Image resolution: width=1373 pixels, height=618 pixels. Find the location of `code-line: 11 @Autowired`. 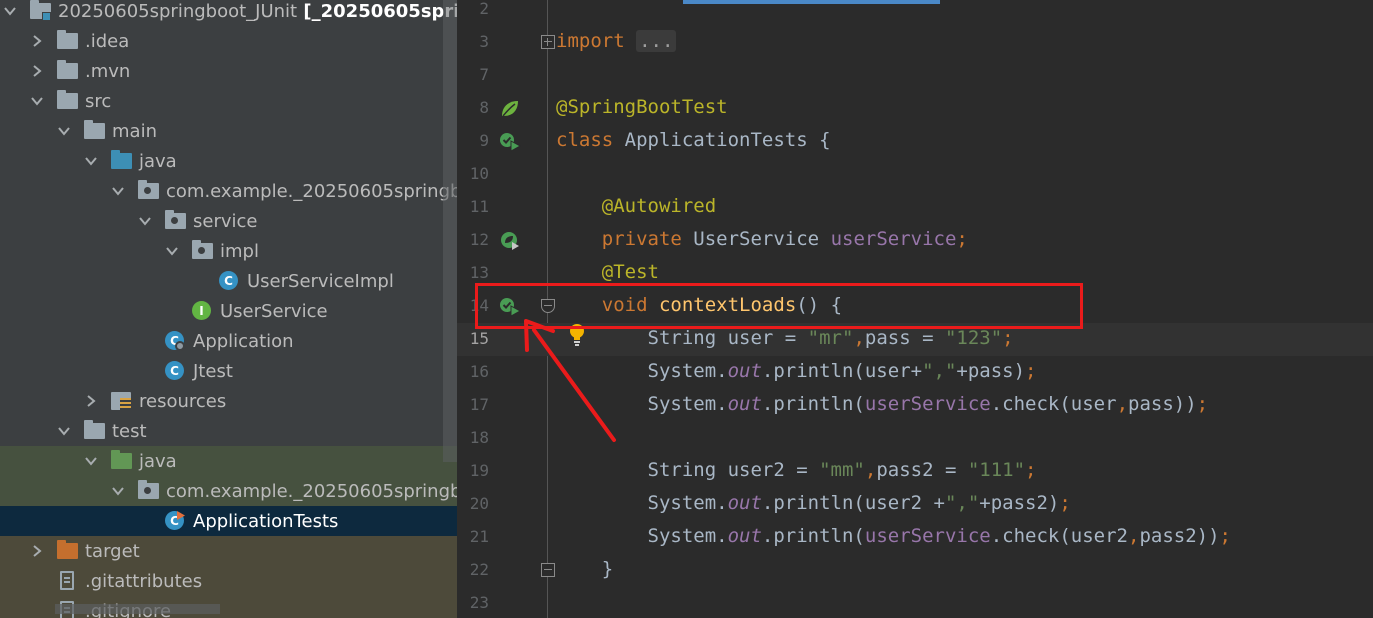

code-line: 11 @Autowired is located at coordinates (915, 207).